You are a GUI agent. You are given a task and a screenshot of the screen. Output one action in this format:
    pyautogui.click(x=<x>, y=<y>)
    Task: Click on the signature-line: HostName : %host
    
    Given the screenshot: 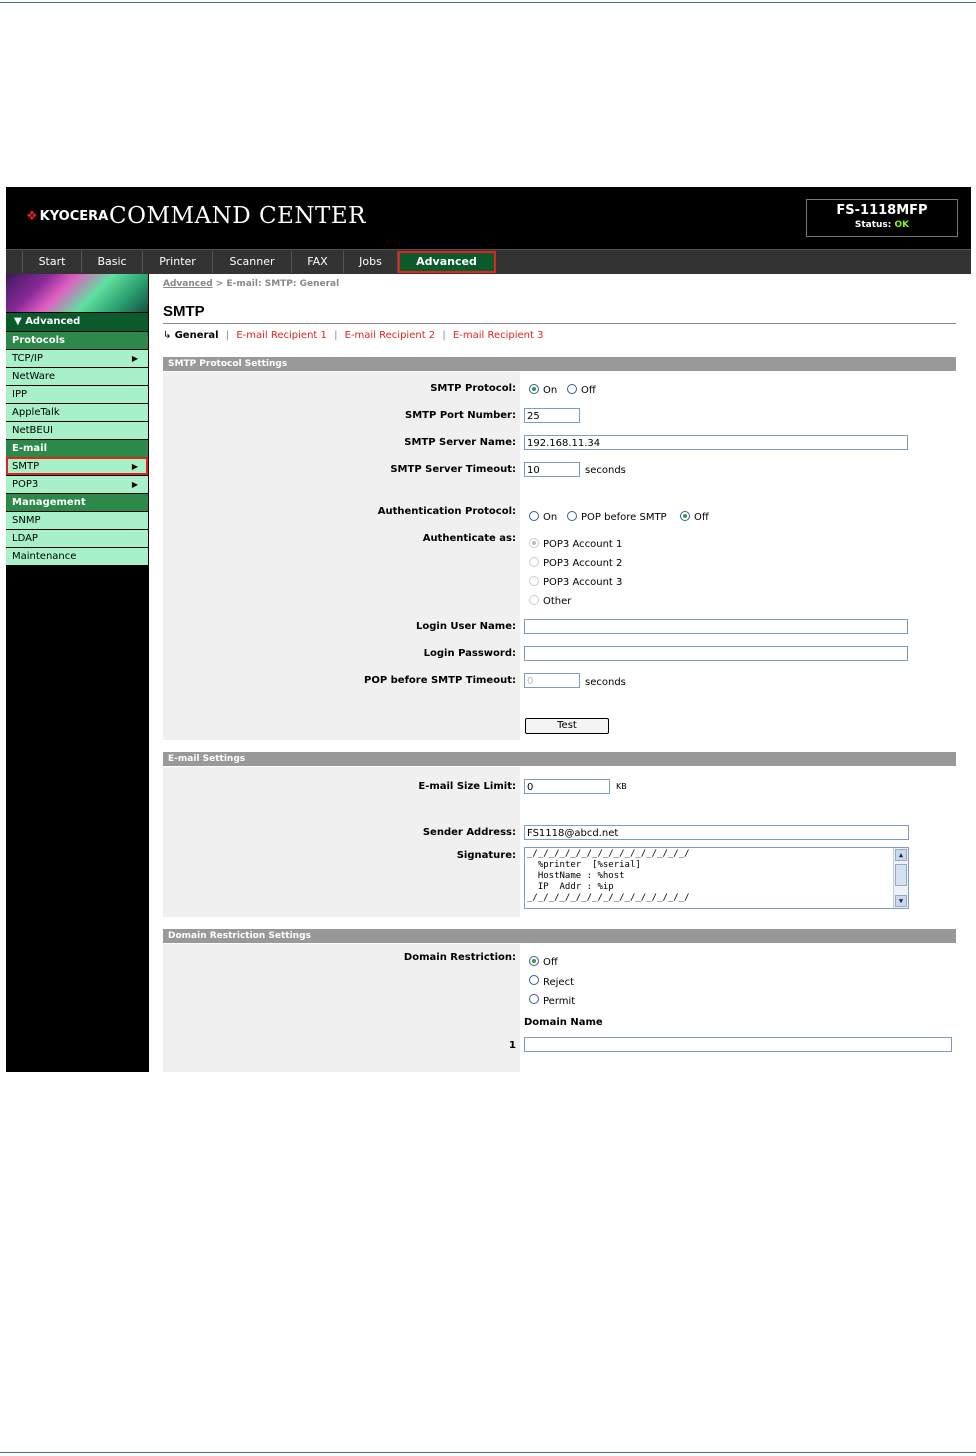 What is the action you would take?
    pyautogui.click(x=576, y=876)
    